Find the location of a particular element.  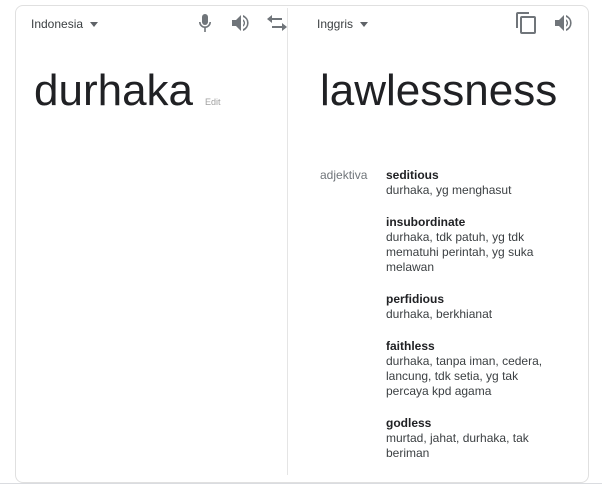

target-language-label: Inggris is located at coordinates (335, 24).